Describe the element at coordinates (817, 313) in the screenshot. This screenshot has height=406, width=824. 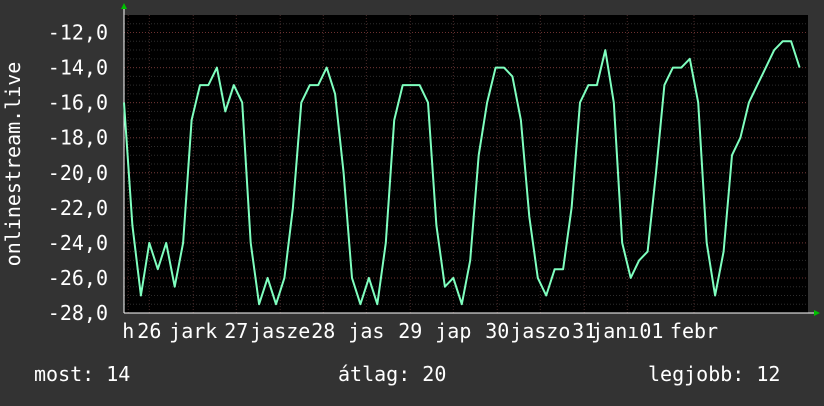
I see `x-axis-arrow-icon` at that location.